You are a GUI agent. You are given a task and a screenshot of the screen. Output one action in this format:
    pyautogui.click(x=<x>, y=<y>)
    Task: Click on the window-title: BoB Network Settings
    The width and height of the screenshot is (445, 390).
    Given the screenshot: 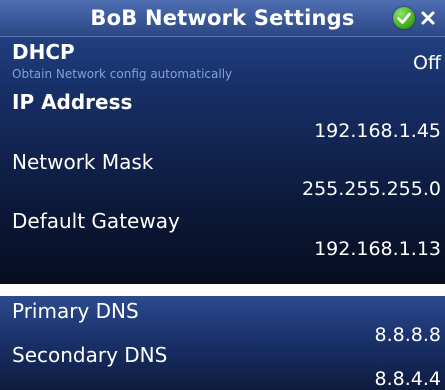 What is the action you would take?
    pyautogui.click(x=222, y=18)
    